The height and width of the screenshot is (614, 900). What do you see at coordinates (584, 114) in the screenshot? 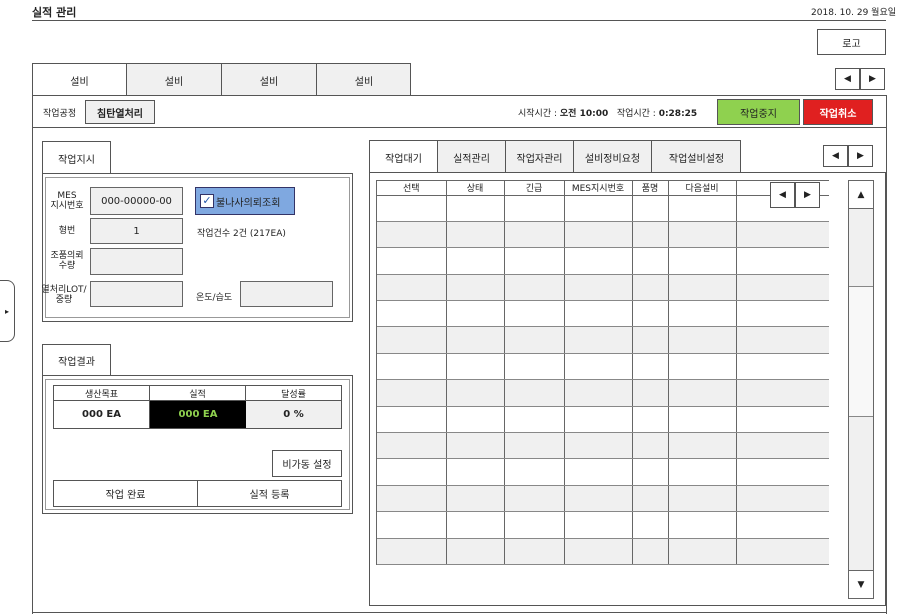
I see `start-time-value: 오전 10:00` at bounding box center [584, 114].